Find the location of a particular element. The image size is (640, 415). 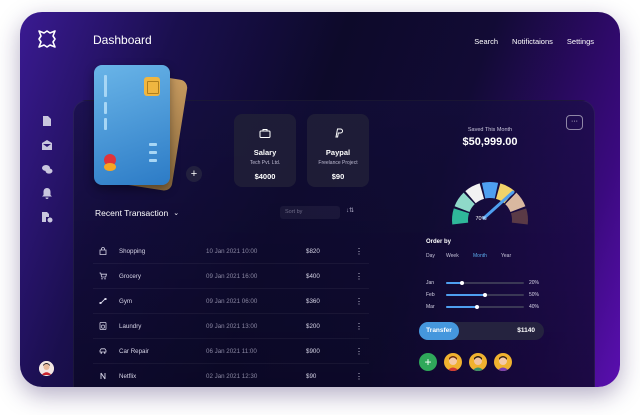

briefcase-icon is located at coordinates (265, 132).